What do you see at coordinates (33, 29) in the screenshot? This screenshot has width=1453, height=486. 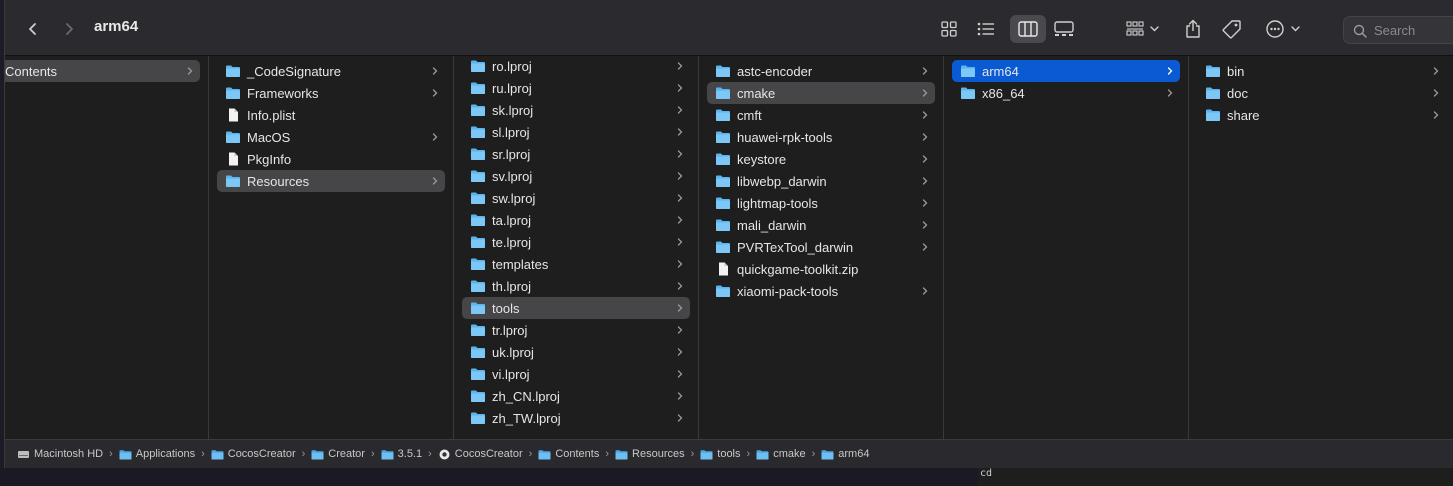 I see `back-button` at bounding box center [33, 29].